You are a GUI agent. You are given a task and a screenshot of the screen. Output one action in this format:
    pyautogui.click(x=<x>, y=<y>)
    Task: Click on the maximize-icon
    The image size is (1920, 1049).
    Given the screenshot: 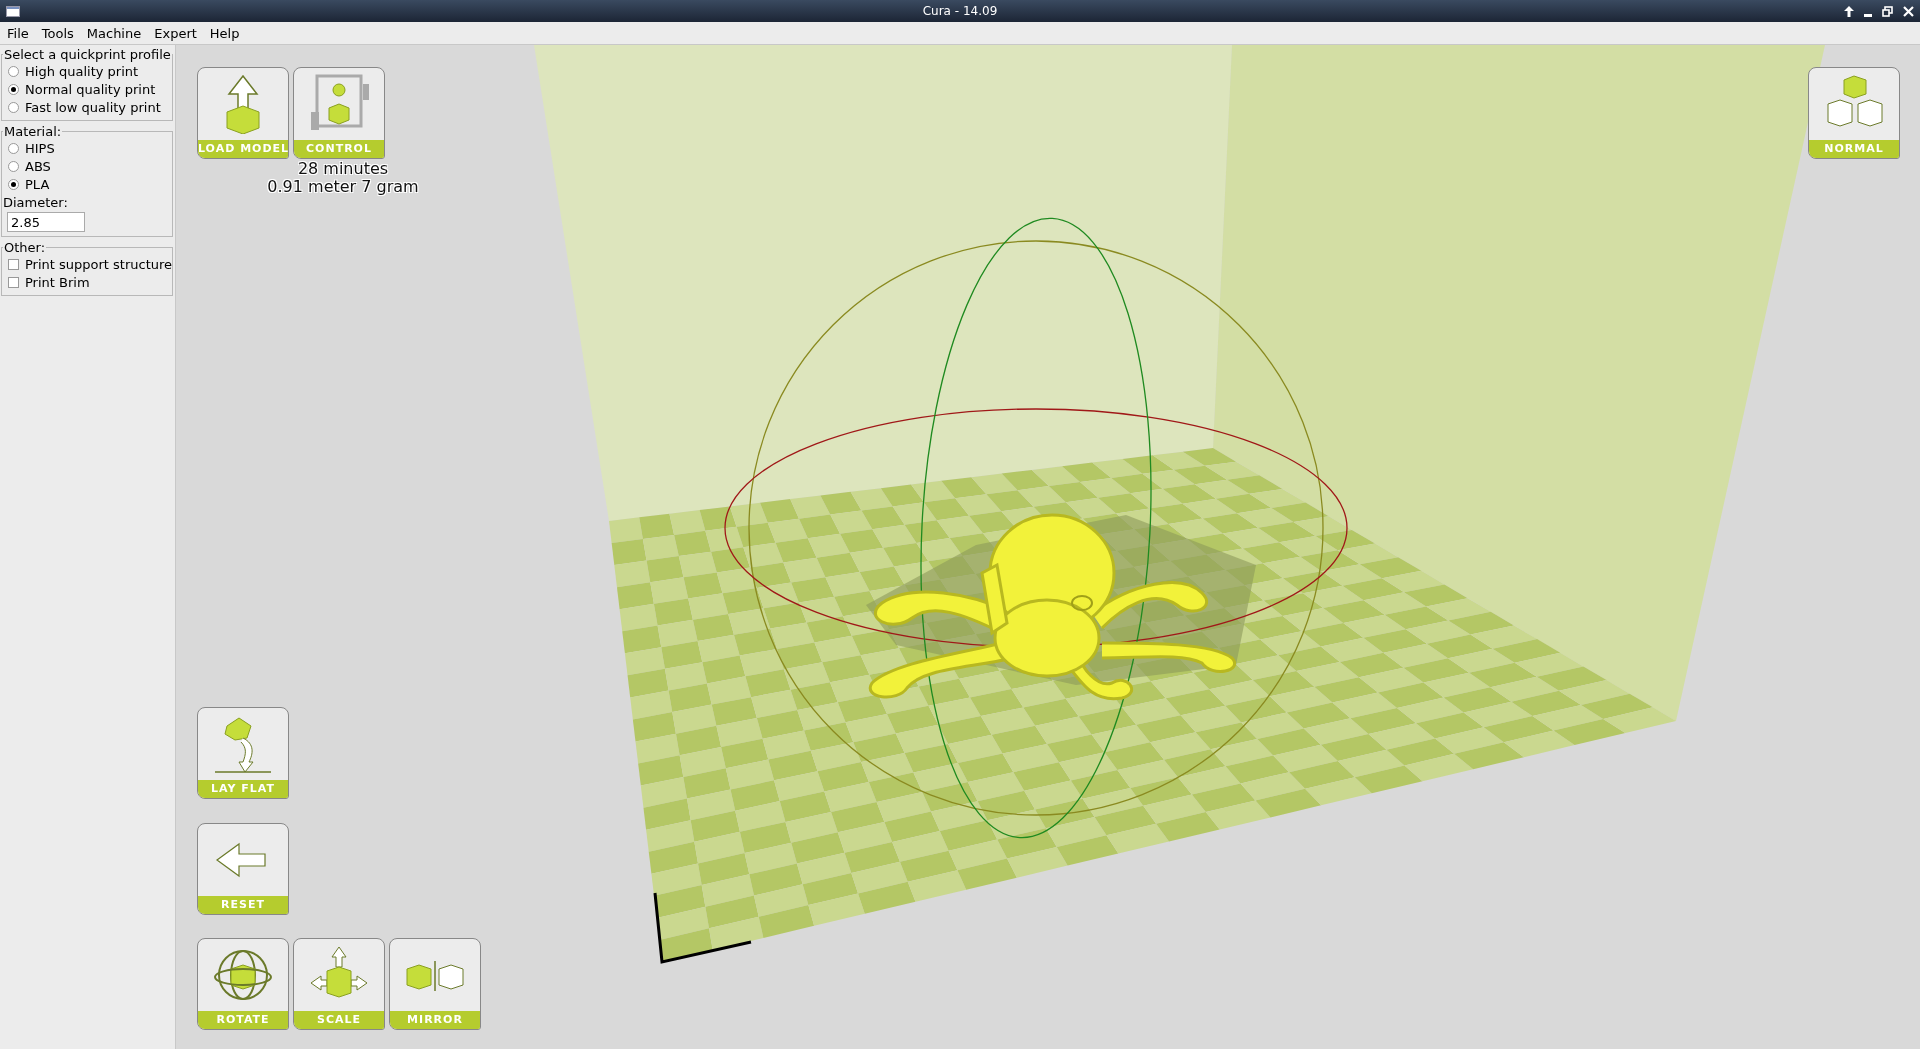 What is the action you would take?
    pyautogui.click(x=1887, y=11)
    